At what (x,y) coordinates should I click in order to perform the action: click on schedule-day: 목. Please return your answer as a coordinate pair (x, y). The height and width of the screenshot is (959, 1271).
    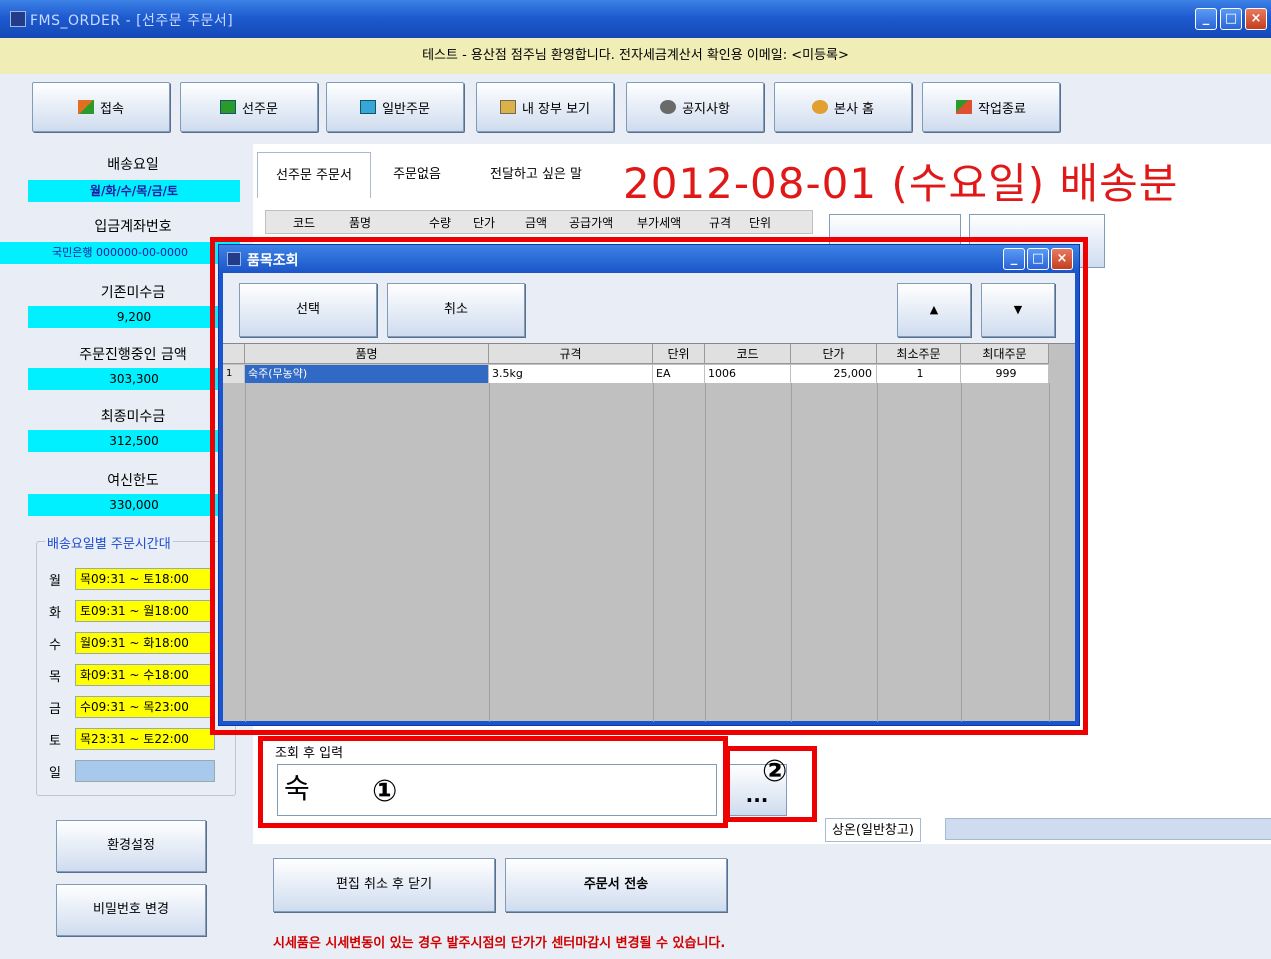
    Looking at the image, I should click on (55, 677).